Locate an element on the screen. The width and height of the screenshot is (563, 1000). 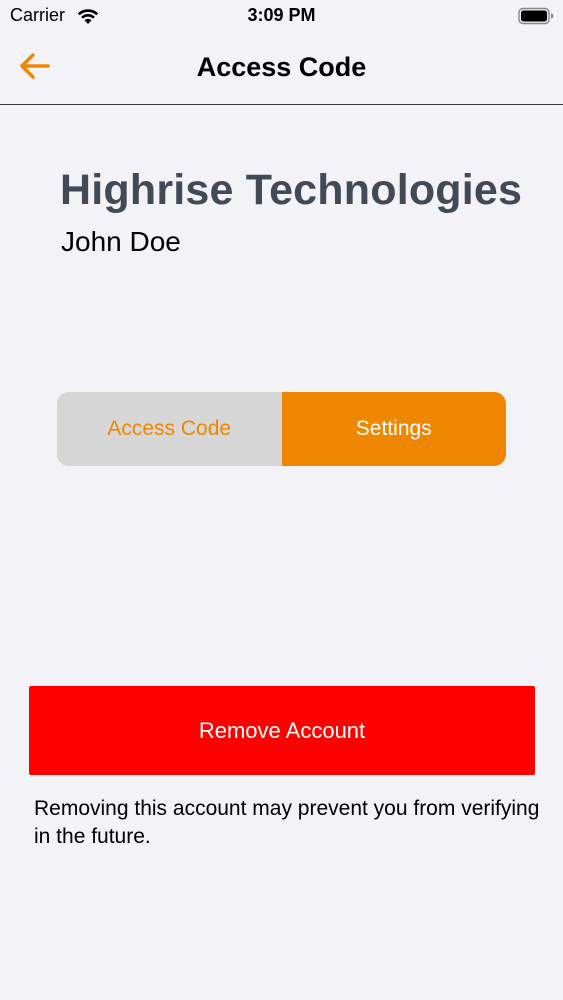
page-title: Access Code is located at coordinates (281, 67).